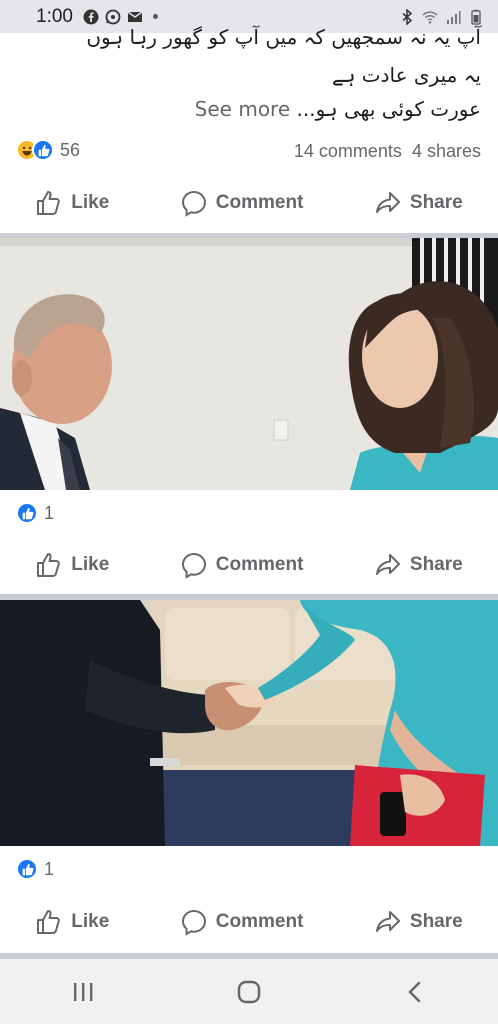  What do you see at coordinates (155, 16) in the screenshot?
I see `notification-dot` at bounding box center [155, 16].